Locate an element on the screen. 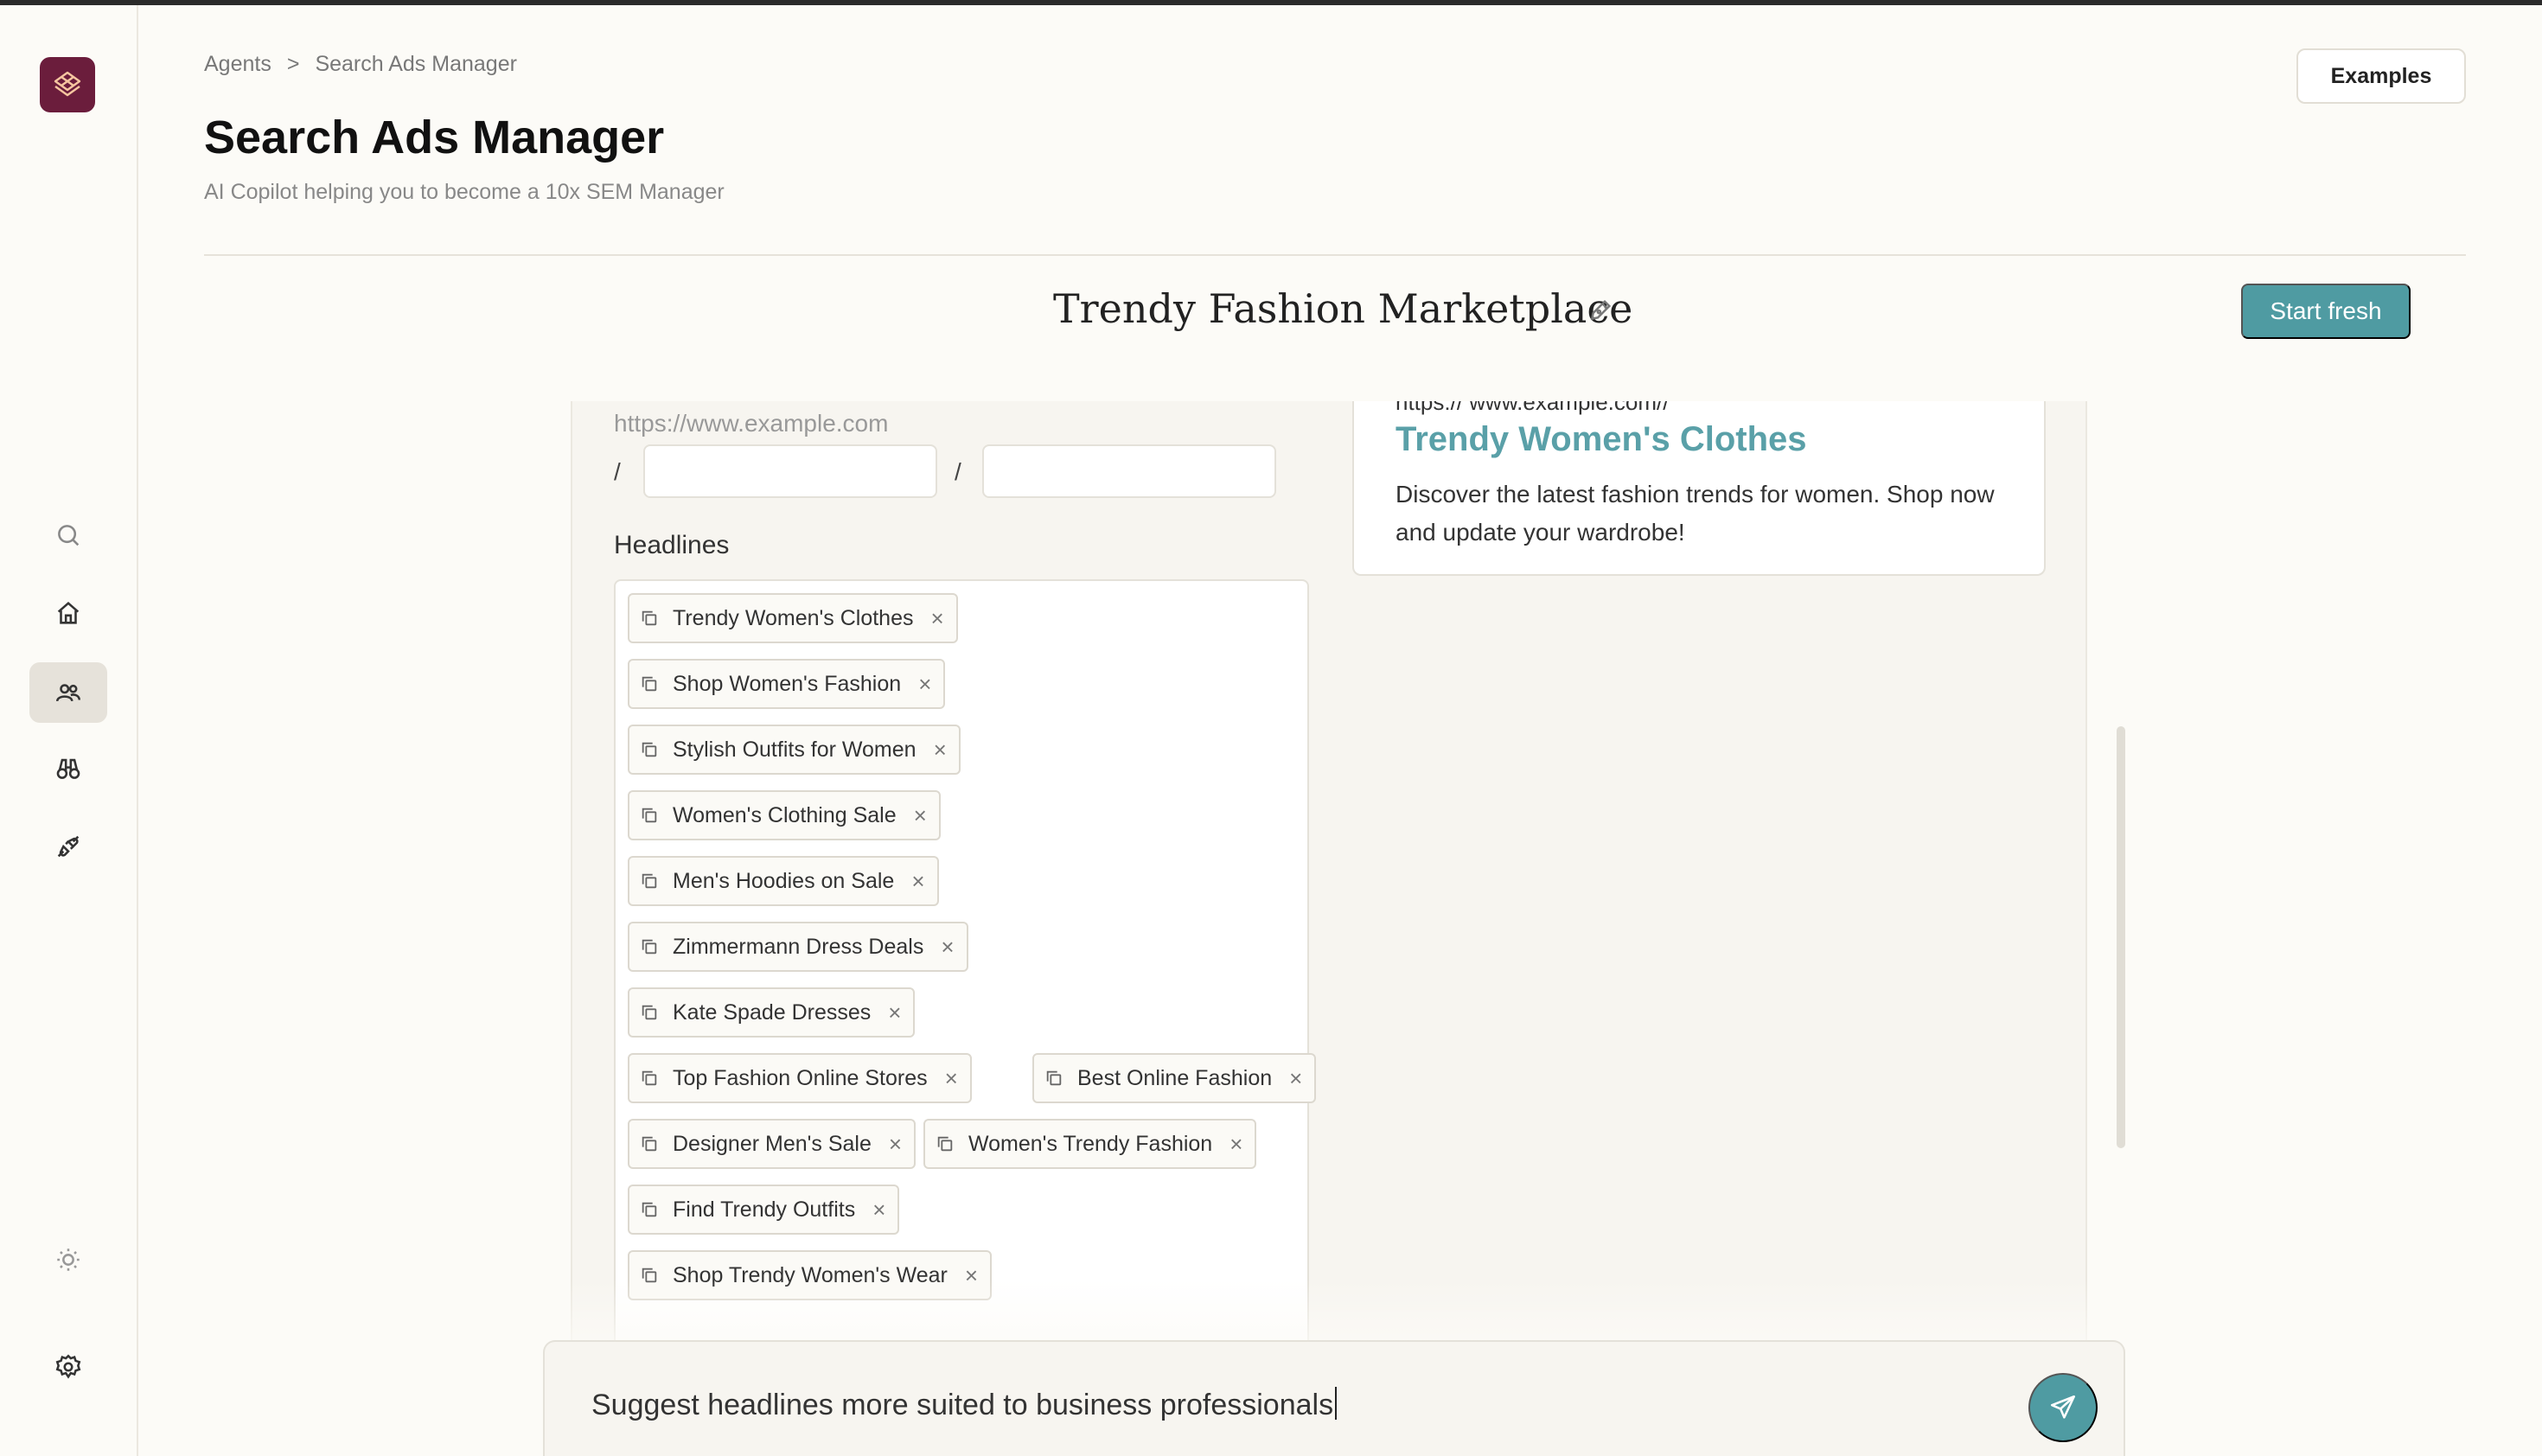  headline-chip-label: Men's Hoodies on Sale is located at coordinates (784, 881).